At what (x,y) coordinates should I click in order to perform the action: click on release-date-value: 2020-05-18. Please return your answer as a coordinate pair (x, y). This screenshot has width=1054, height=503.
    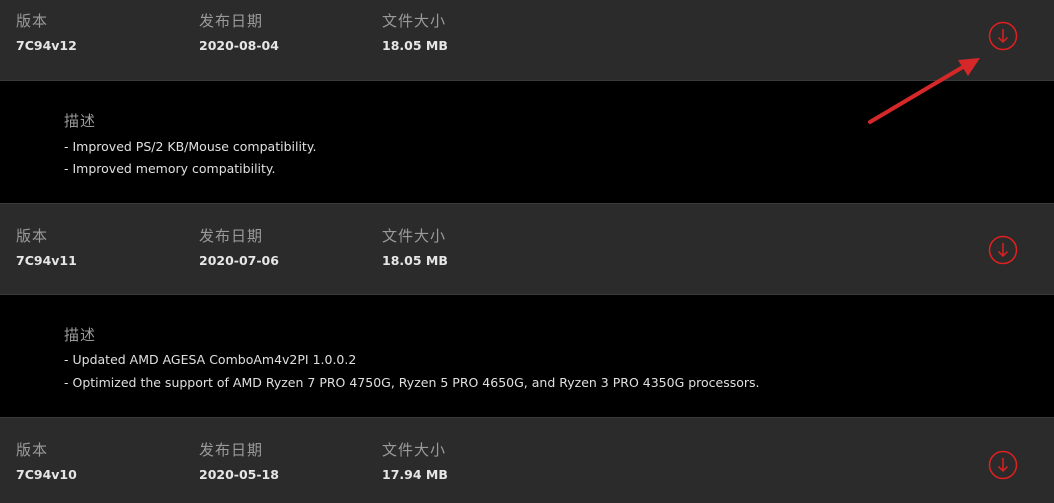
    Looking at the image, I should click on (239, 474).